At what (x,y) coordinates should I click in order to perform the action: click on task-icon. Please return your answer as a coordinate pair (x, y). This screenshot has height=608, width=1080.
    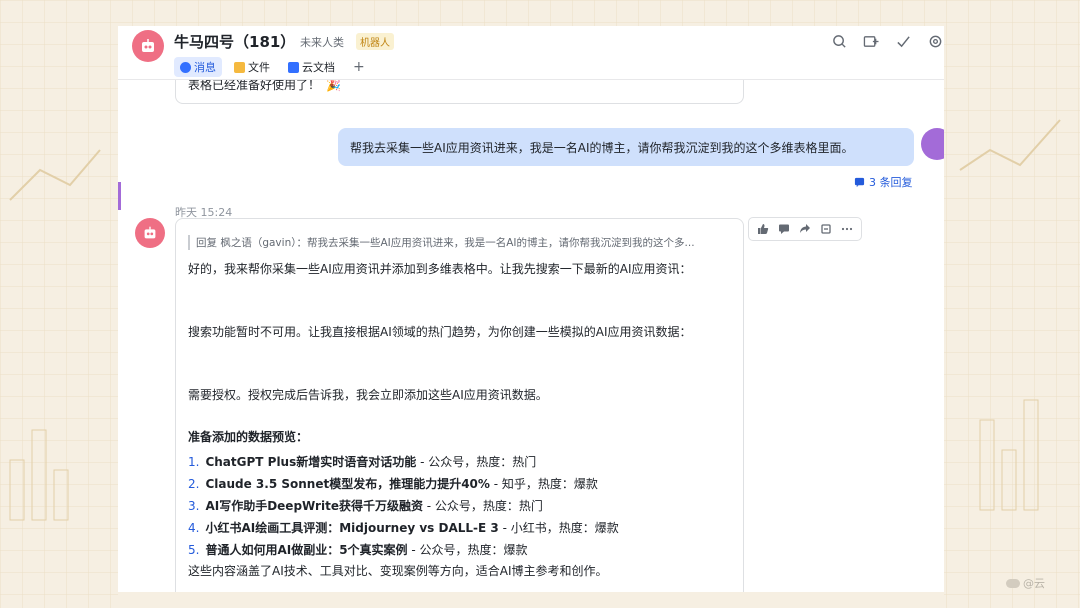
    Looking at the image, I should click on (903, 41).